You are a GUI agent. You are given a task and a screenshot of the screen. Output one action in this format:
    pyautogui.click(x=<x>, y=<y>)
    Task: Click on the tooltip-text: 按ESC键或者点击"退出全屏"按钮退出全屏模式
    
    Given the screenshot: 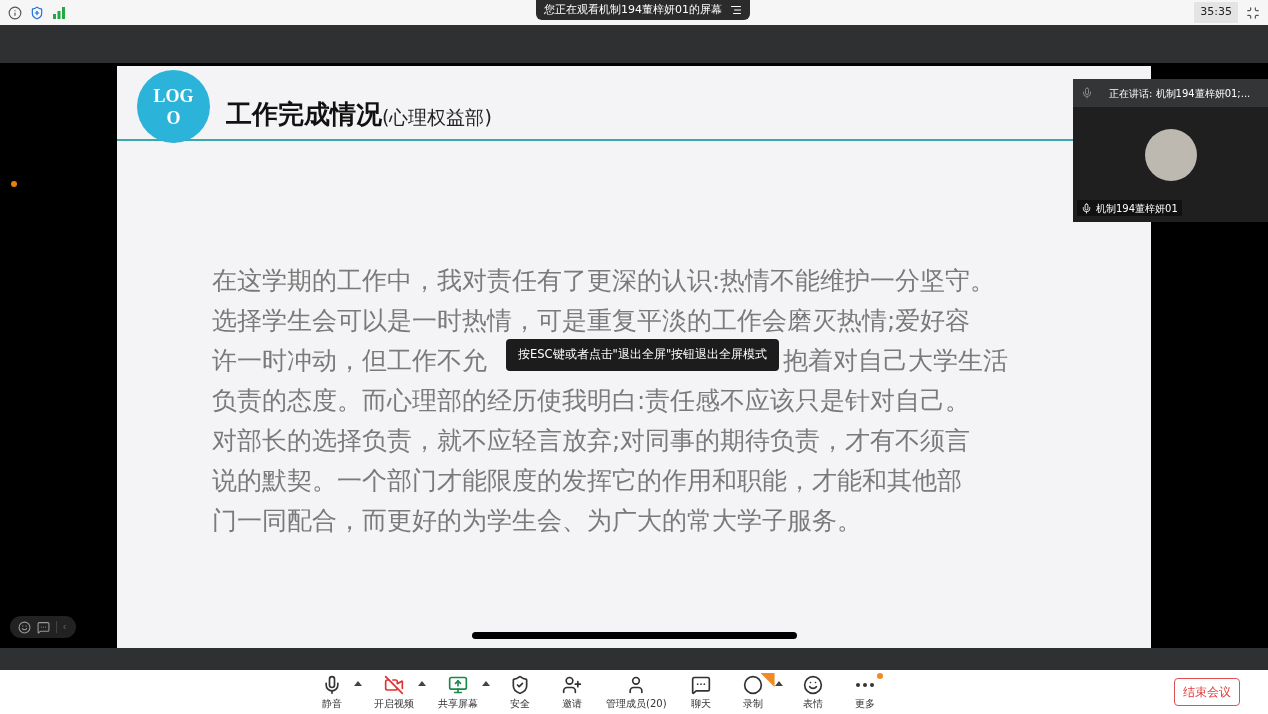 What is the action you would take?
    pyautogui.click(x=643, y=355)
    